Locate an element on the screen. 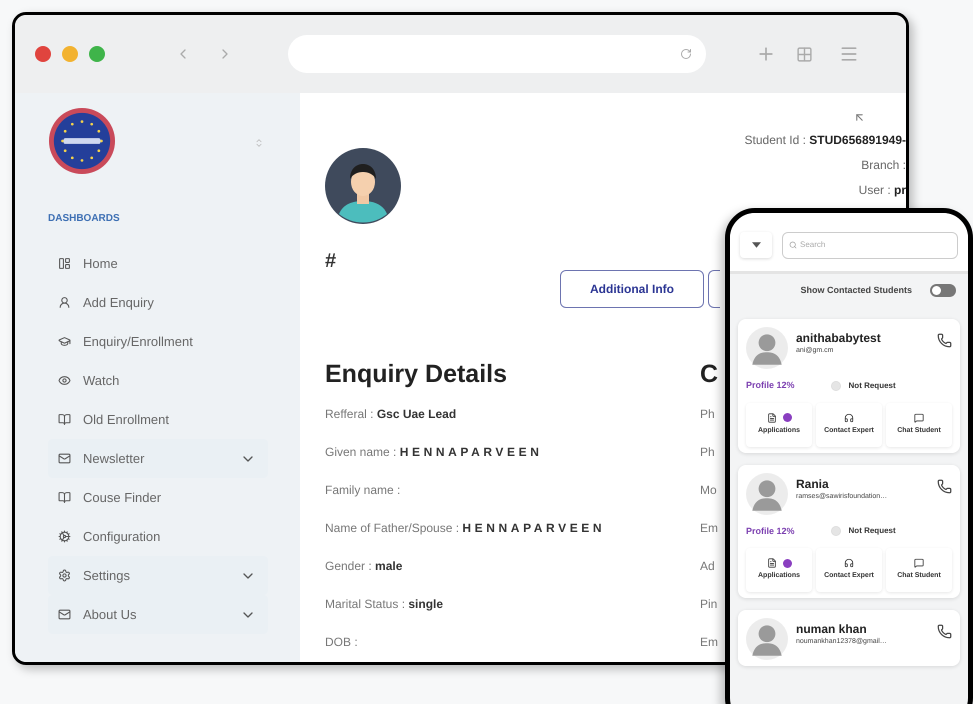 Image resolution: width=973 pixels, height=704 pixels. field-text: Ad is located at coordinates (708, 566).